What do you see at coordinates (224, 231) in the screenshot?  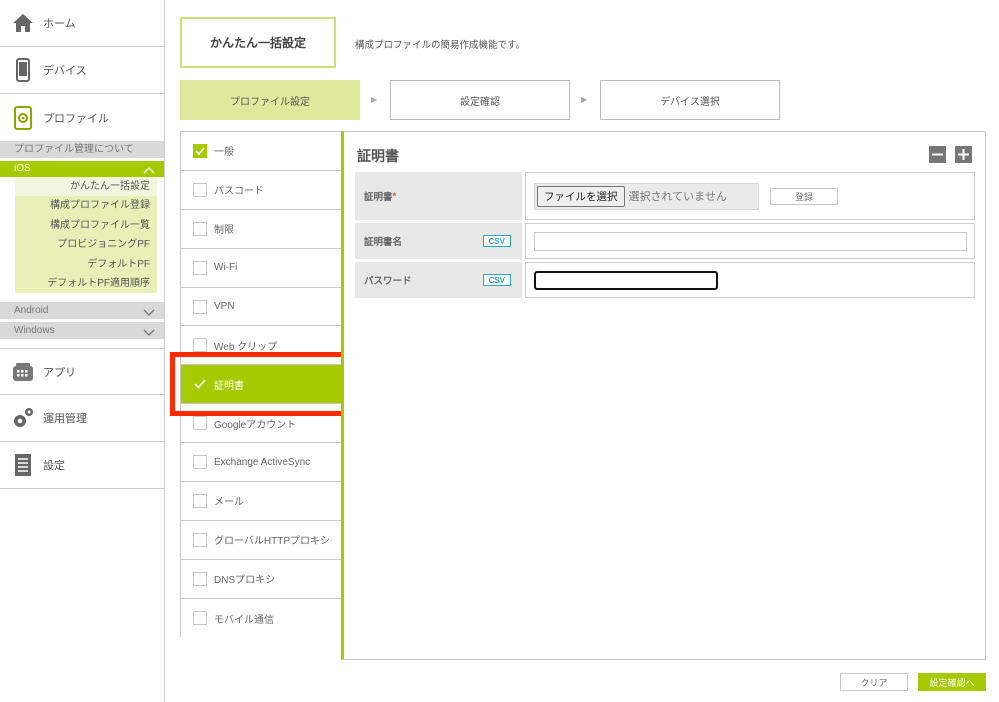 I see `menu-item-label: 制限` at bounding box center [224, 231].